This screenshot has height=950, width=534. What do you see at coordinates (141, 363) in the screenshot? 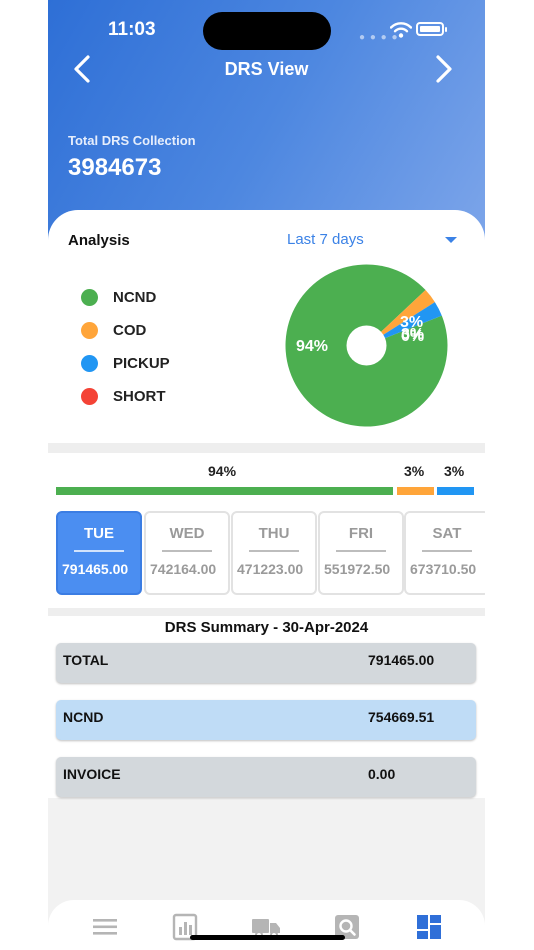
I see `legend-label: PICKUP` at bounding box center [141, 363].